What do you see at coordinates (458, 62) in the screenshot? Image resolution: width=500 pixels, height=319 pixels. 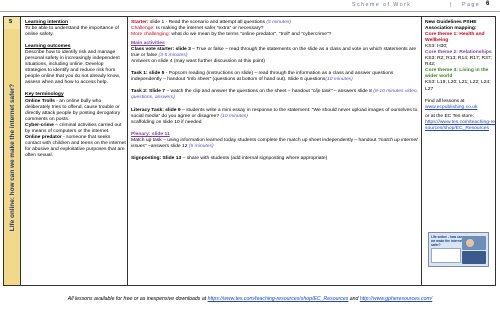 I see `core-theme-2-refs: KS3: R2; R13; R14; R17; R37; R42;` at bounding box center [458, 62].